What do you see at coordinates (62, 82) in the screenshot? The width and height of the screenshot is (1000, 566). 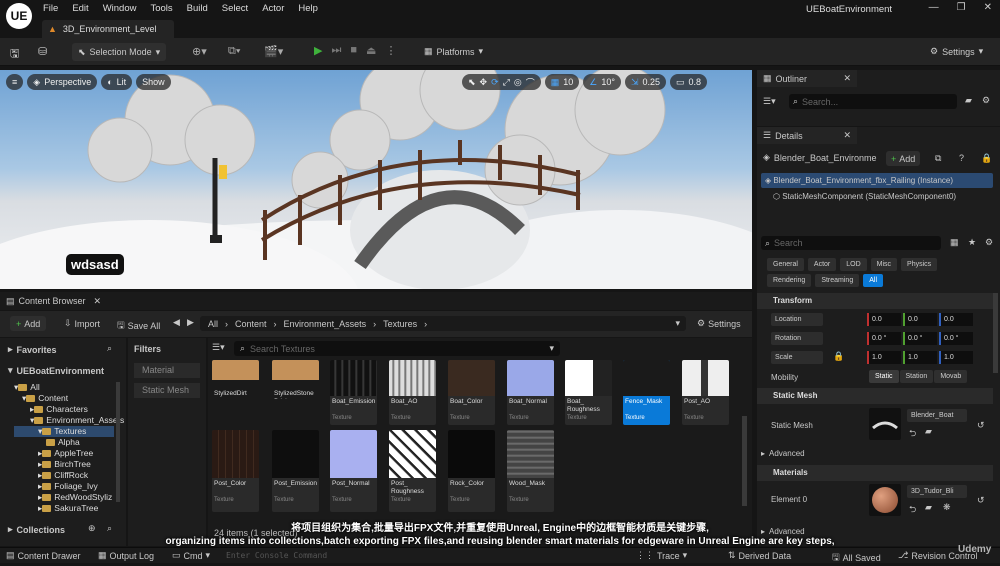 I see `perspective-button: ◈ Perspective` at bounding box center [62, 82].